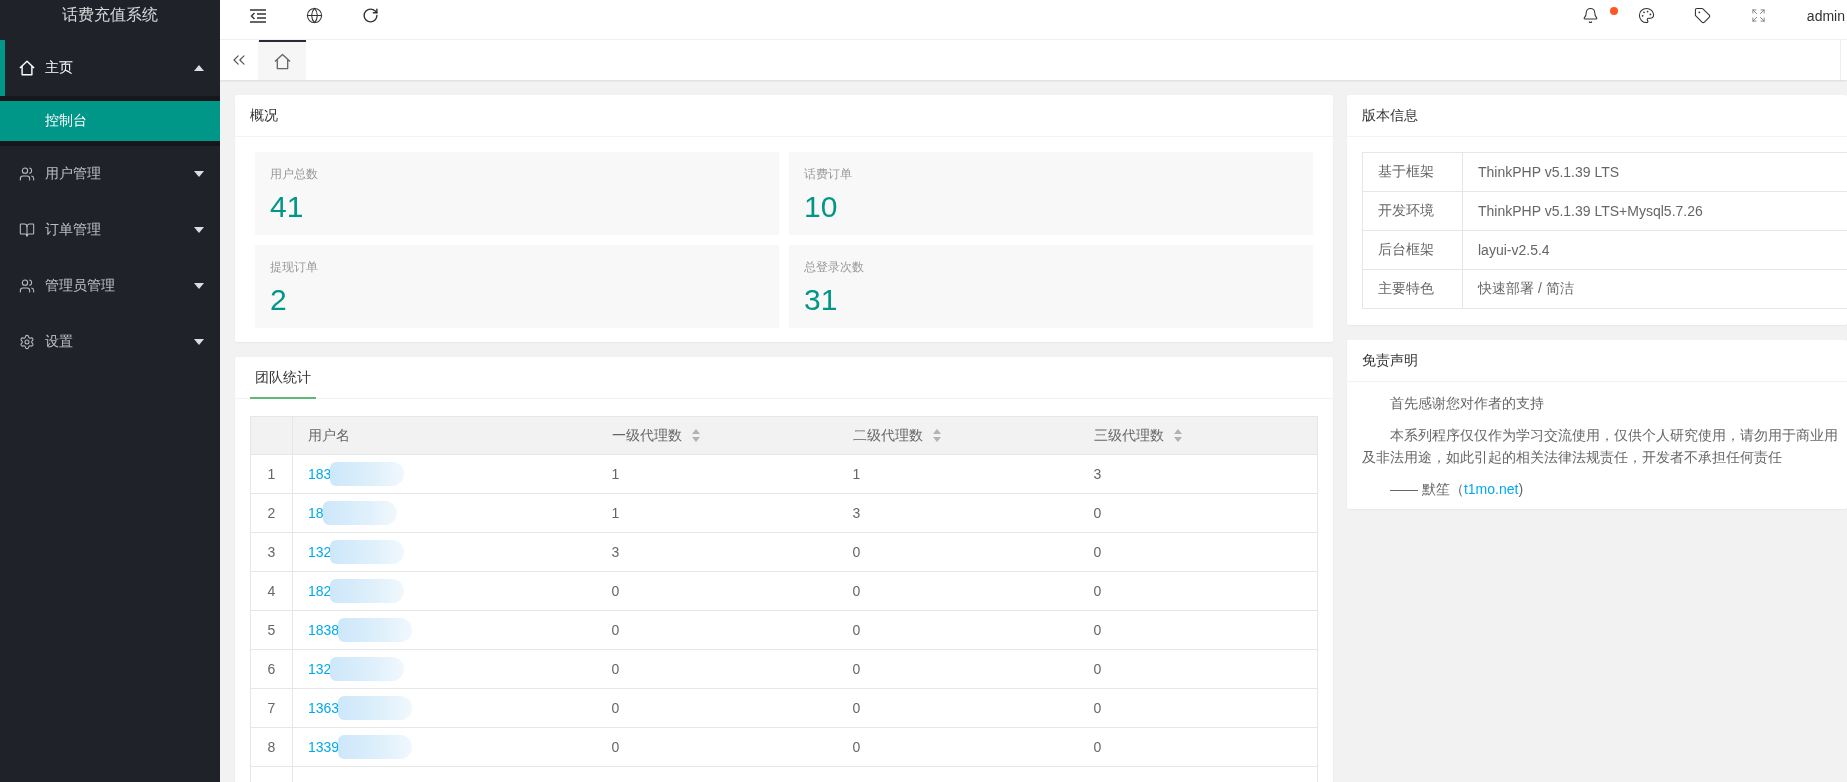 The height and width of the screenshot is (782, 1847). Describe the element at coordinates (828, 174) in the screenshot. I see `stat-label: 话费订单` at that location.